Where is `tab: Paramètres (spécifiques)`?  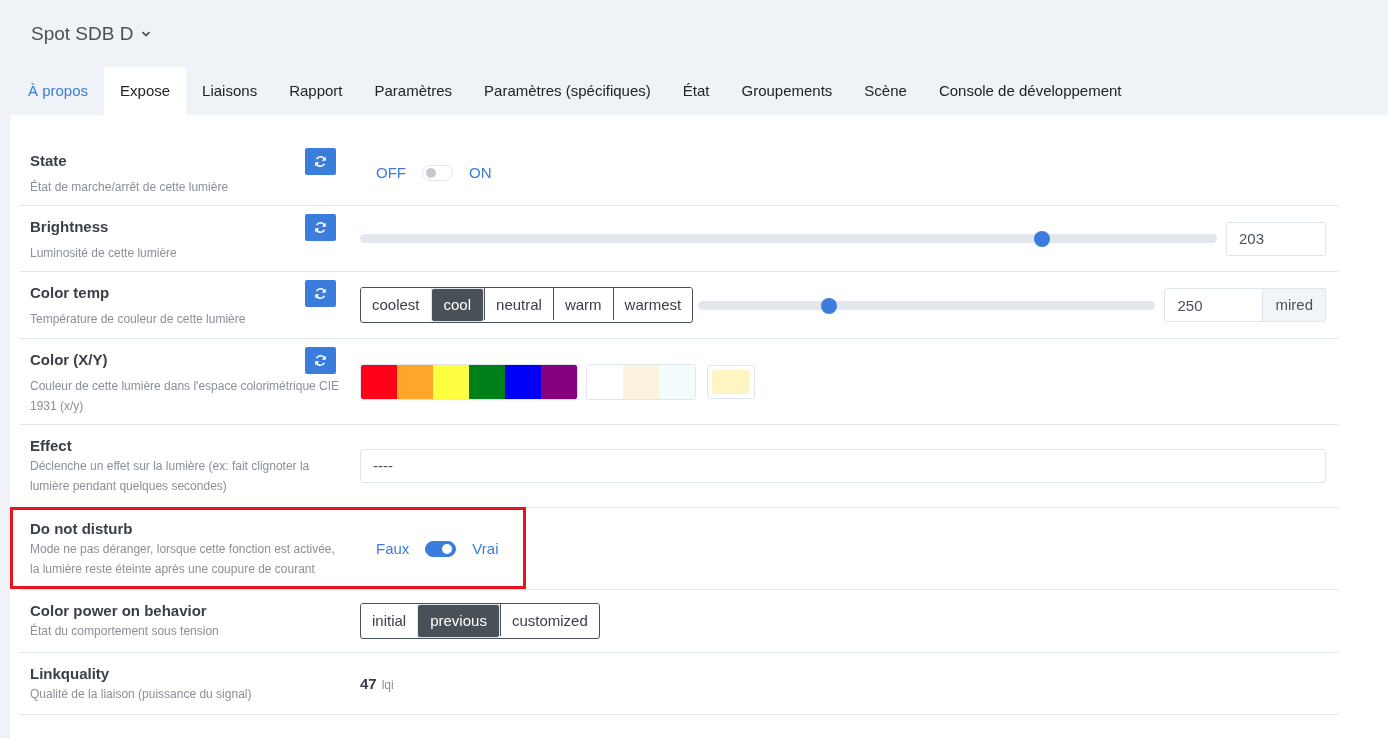 tab: Paramètres (spécifiques) is located at coordinates (567, 91).